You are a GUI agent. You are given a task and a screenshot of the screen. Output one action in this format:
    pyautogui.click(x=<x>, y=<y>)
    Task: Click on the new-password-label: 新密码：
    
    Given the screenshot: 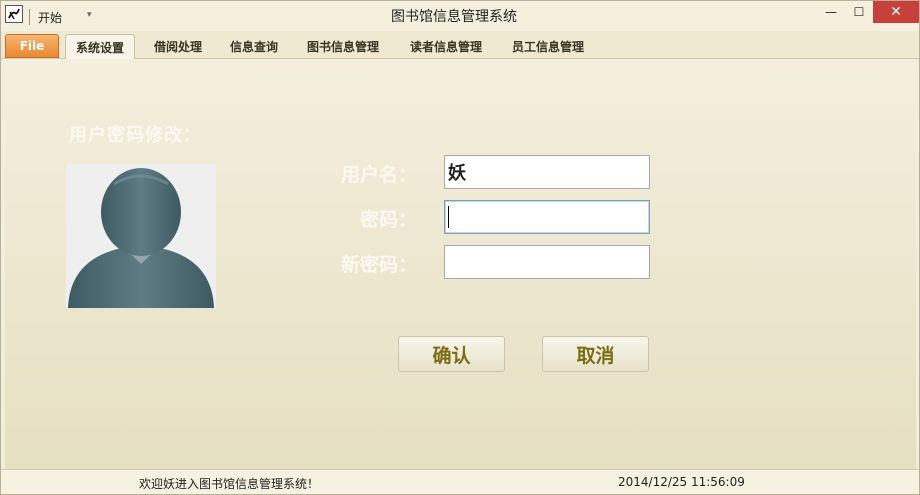 What is the action you would take?
    pyautogui.click(x=378, y=265)
    